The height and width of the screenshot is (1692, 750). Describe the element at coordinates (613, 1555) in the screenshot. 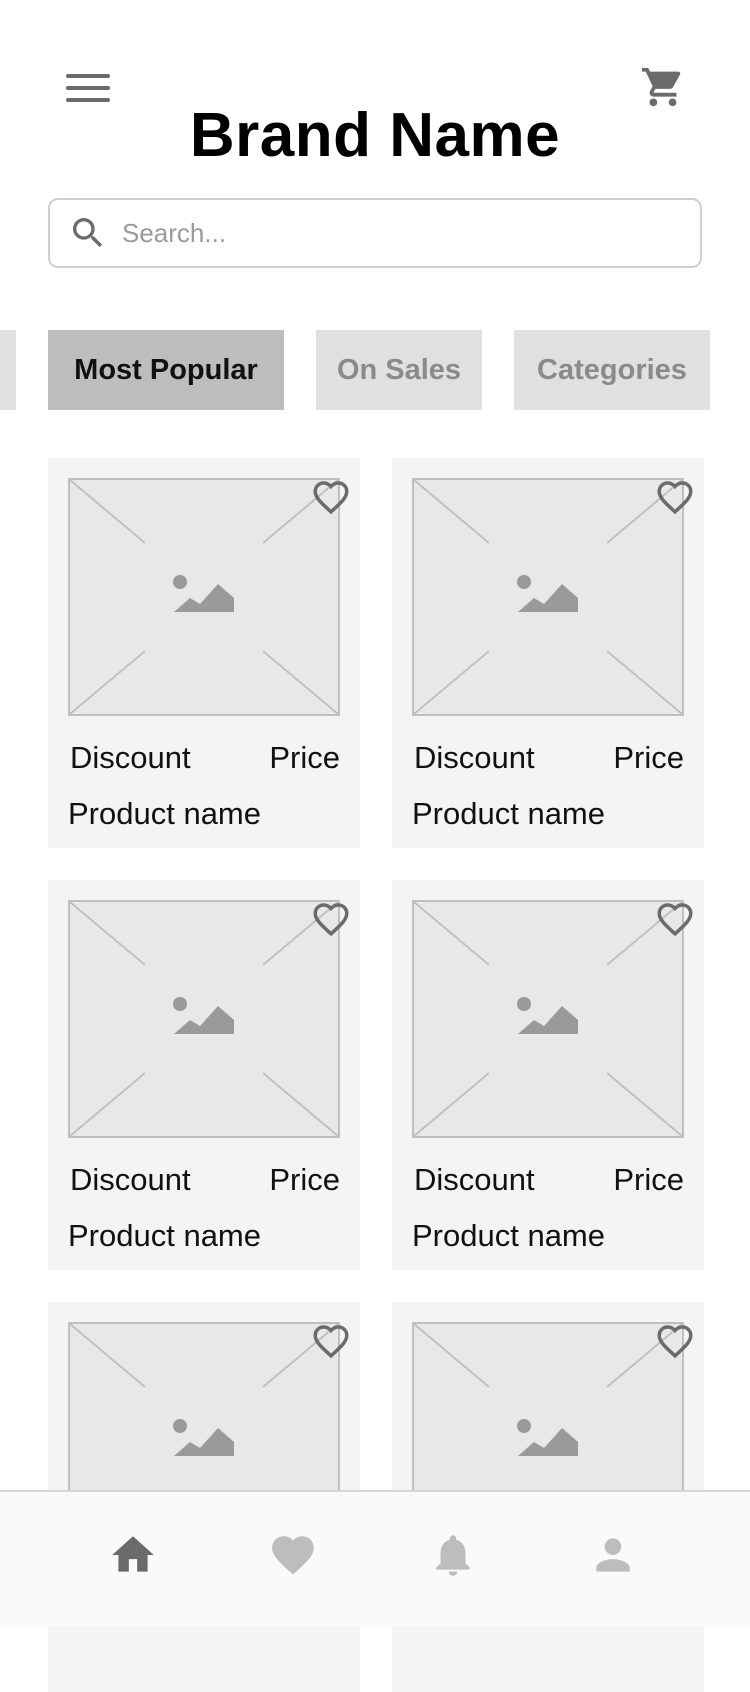

I see `user-icon` at that location.